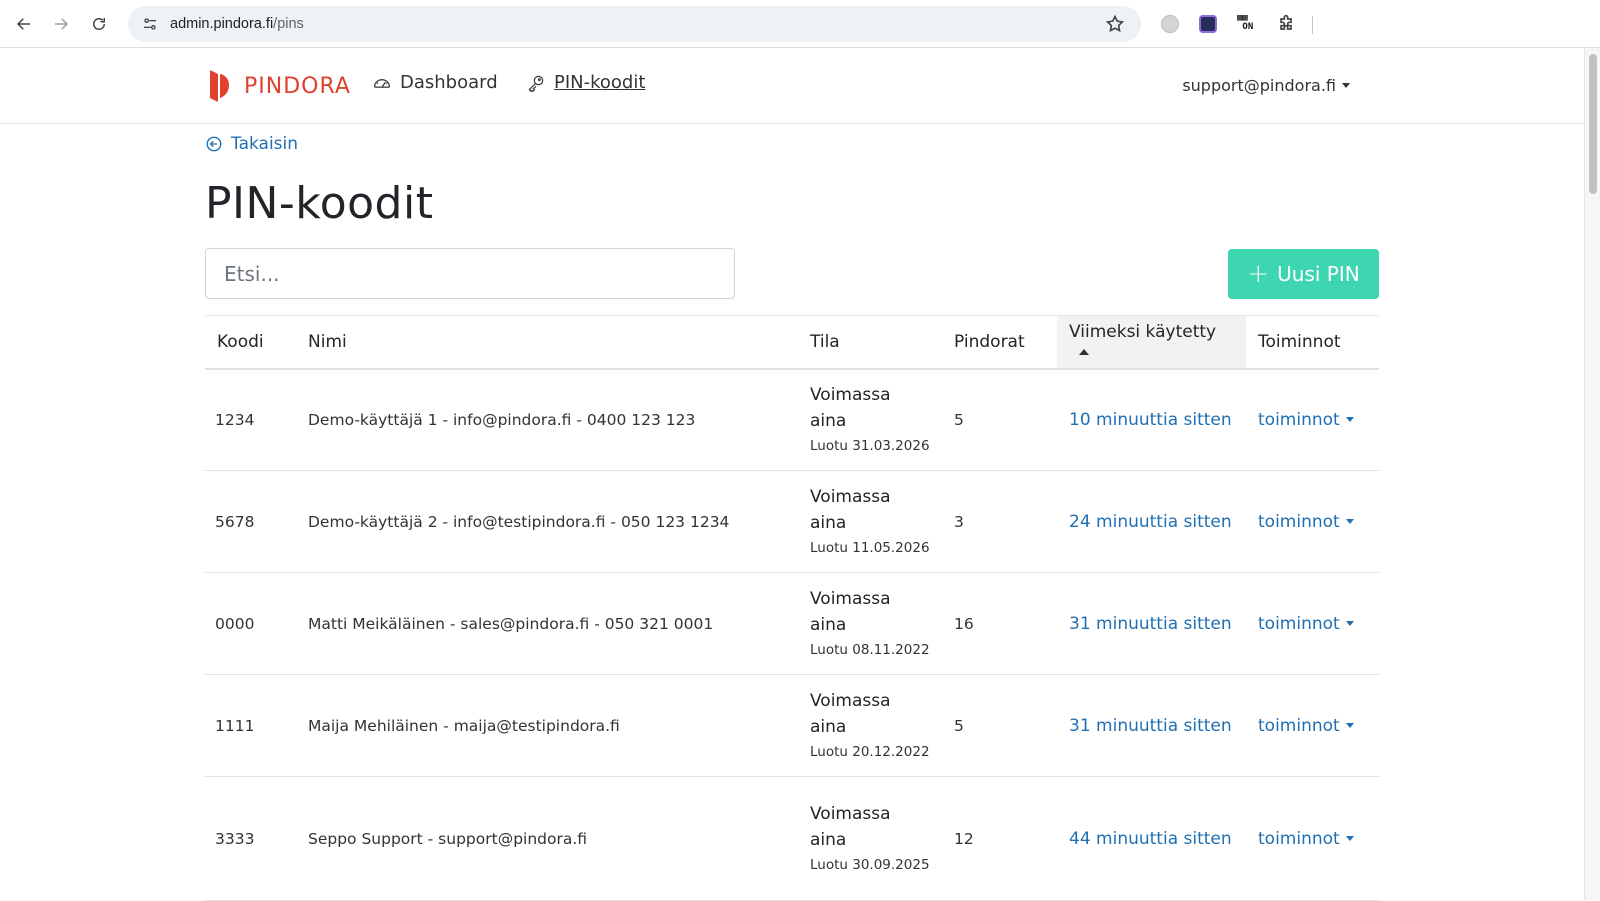  I want to click on url-text: admin.pindora.fi/pins, so click(237, 24).